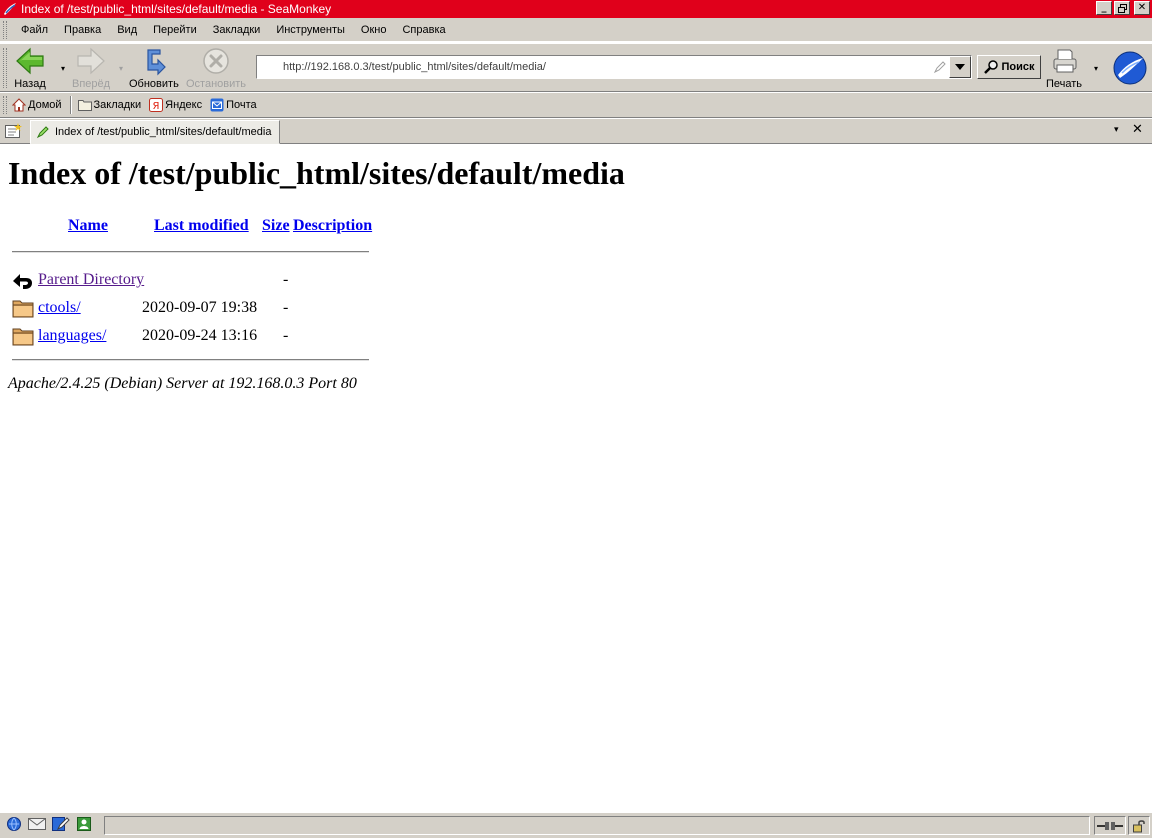  I want to click on back-arrow-icon, so click(23, 282).